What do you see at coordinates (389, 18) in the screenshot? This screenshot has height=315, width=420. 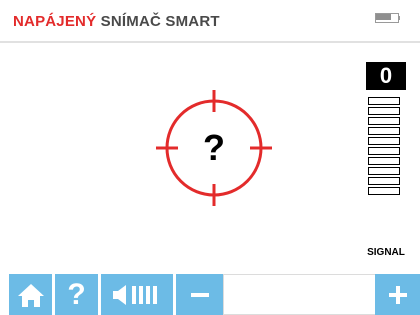 I see `battery-icon` at bounding box center [389, 18].